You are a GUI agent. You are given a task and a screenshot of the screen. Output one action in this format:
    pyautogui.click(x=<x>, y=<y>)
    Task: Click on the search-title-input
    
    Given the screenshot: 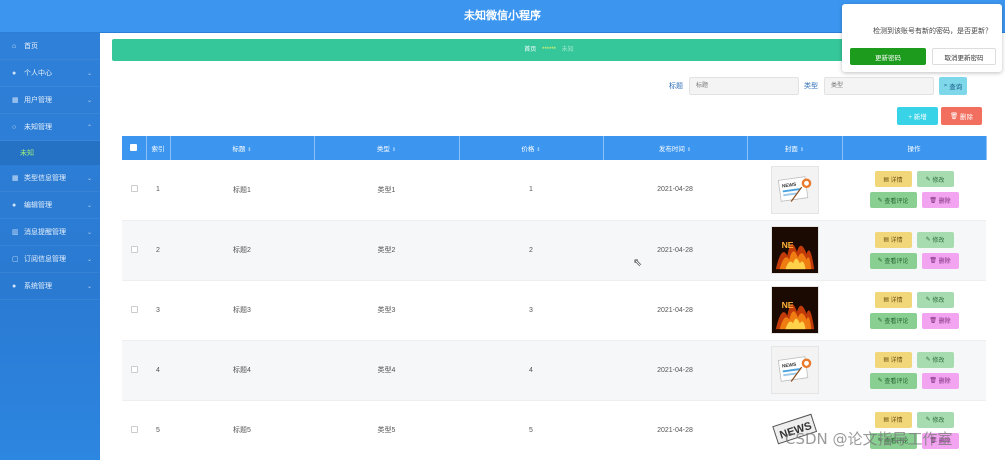 What is the action you would take?
    pyautogui.click(x=744, y=86)
    